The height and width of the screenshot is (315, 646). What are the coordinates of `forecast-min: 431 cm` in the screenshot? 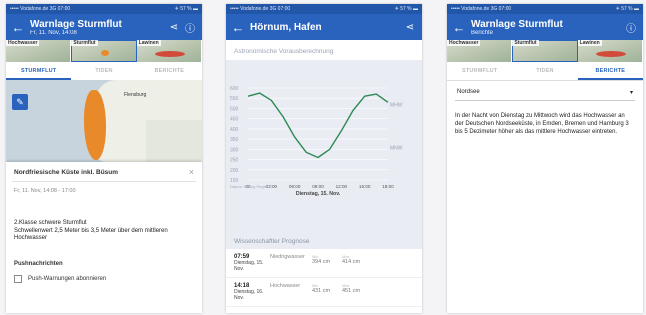 It's located at (321, 291).